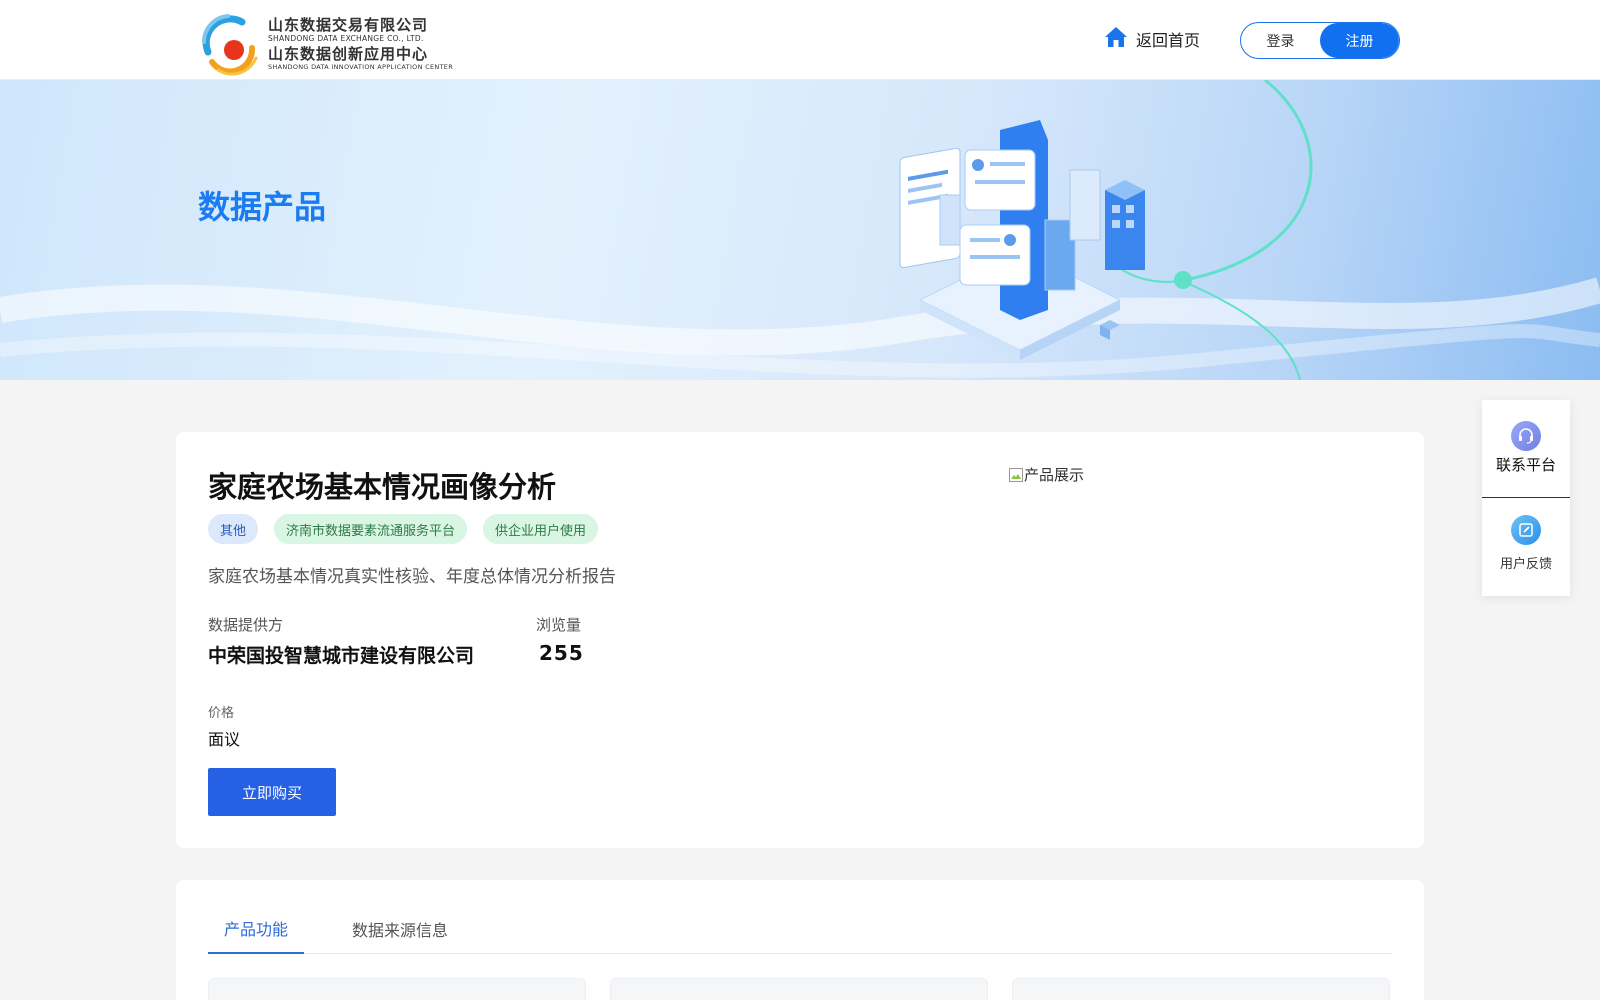 The width and height of the screenshot is (1600, 1000). What do you see at coordinates (262, 207) in the screenshot?
I see `banner-title: 数据产品` at bounding box center [262, 207].